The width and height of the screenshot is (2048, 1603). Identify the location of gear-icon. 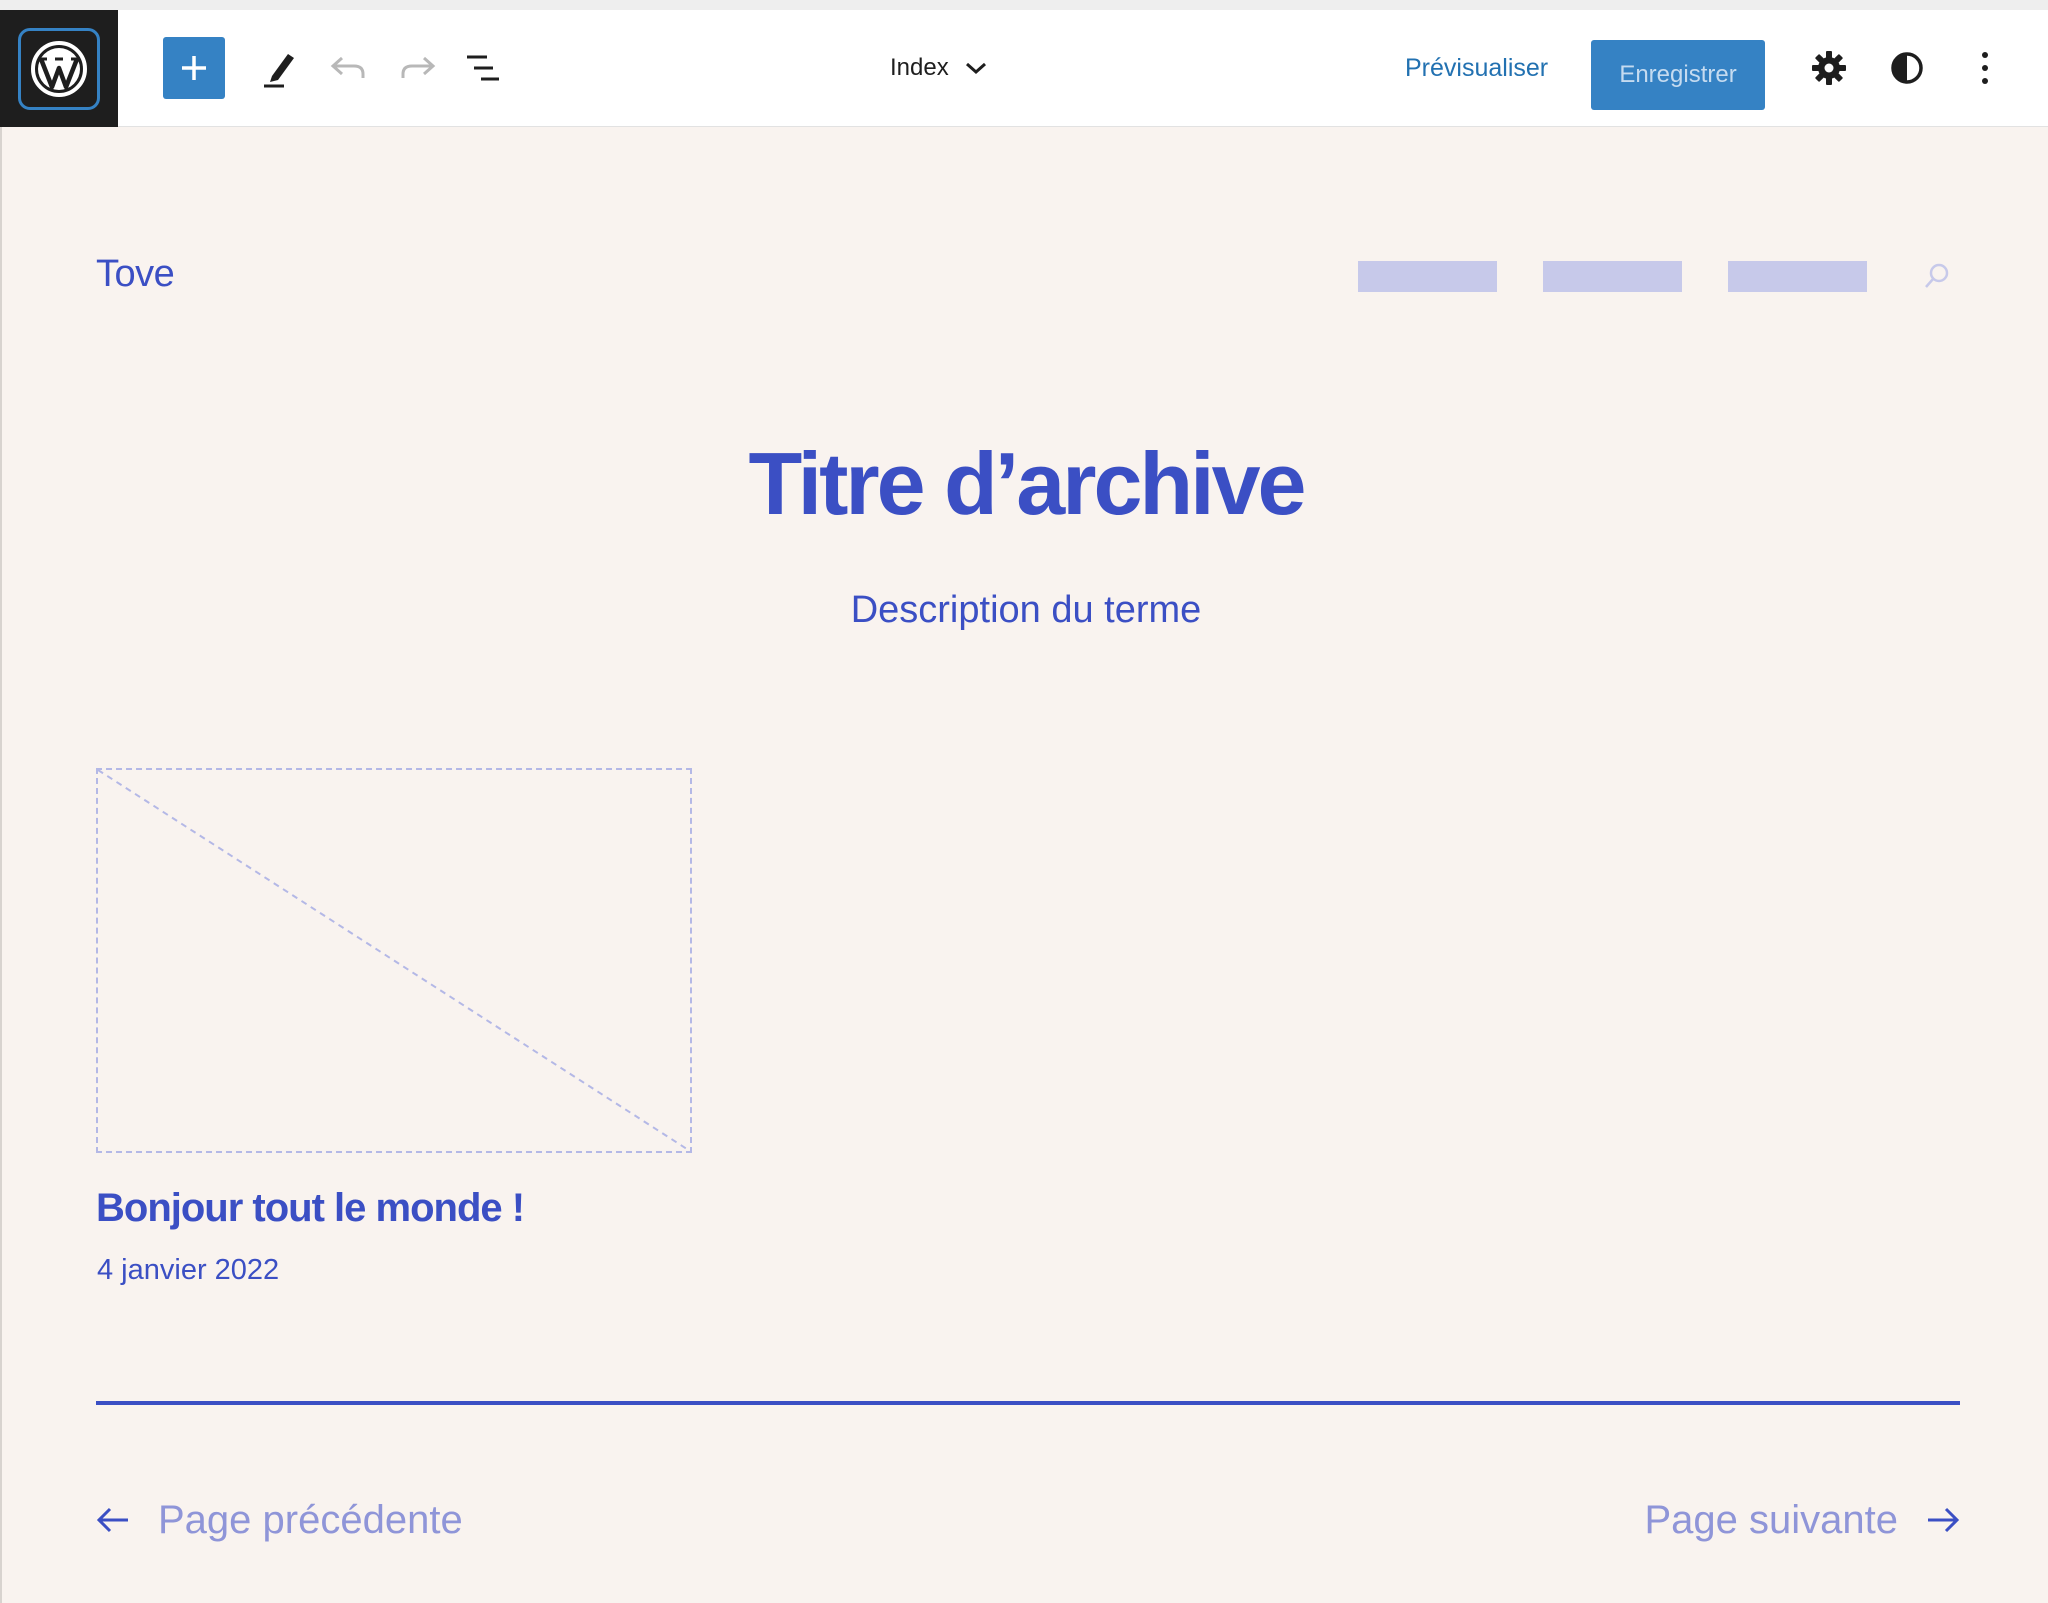
(1829, 68).